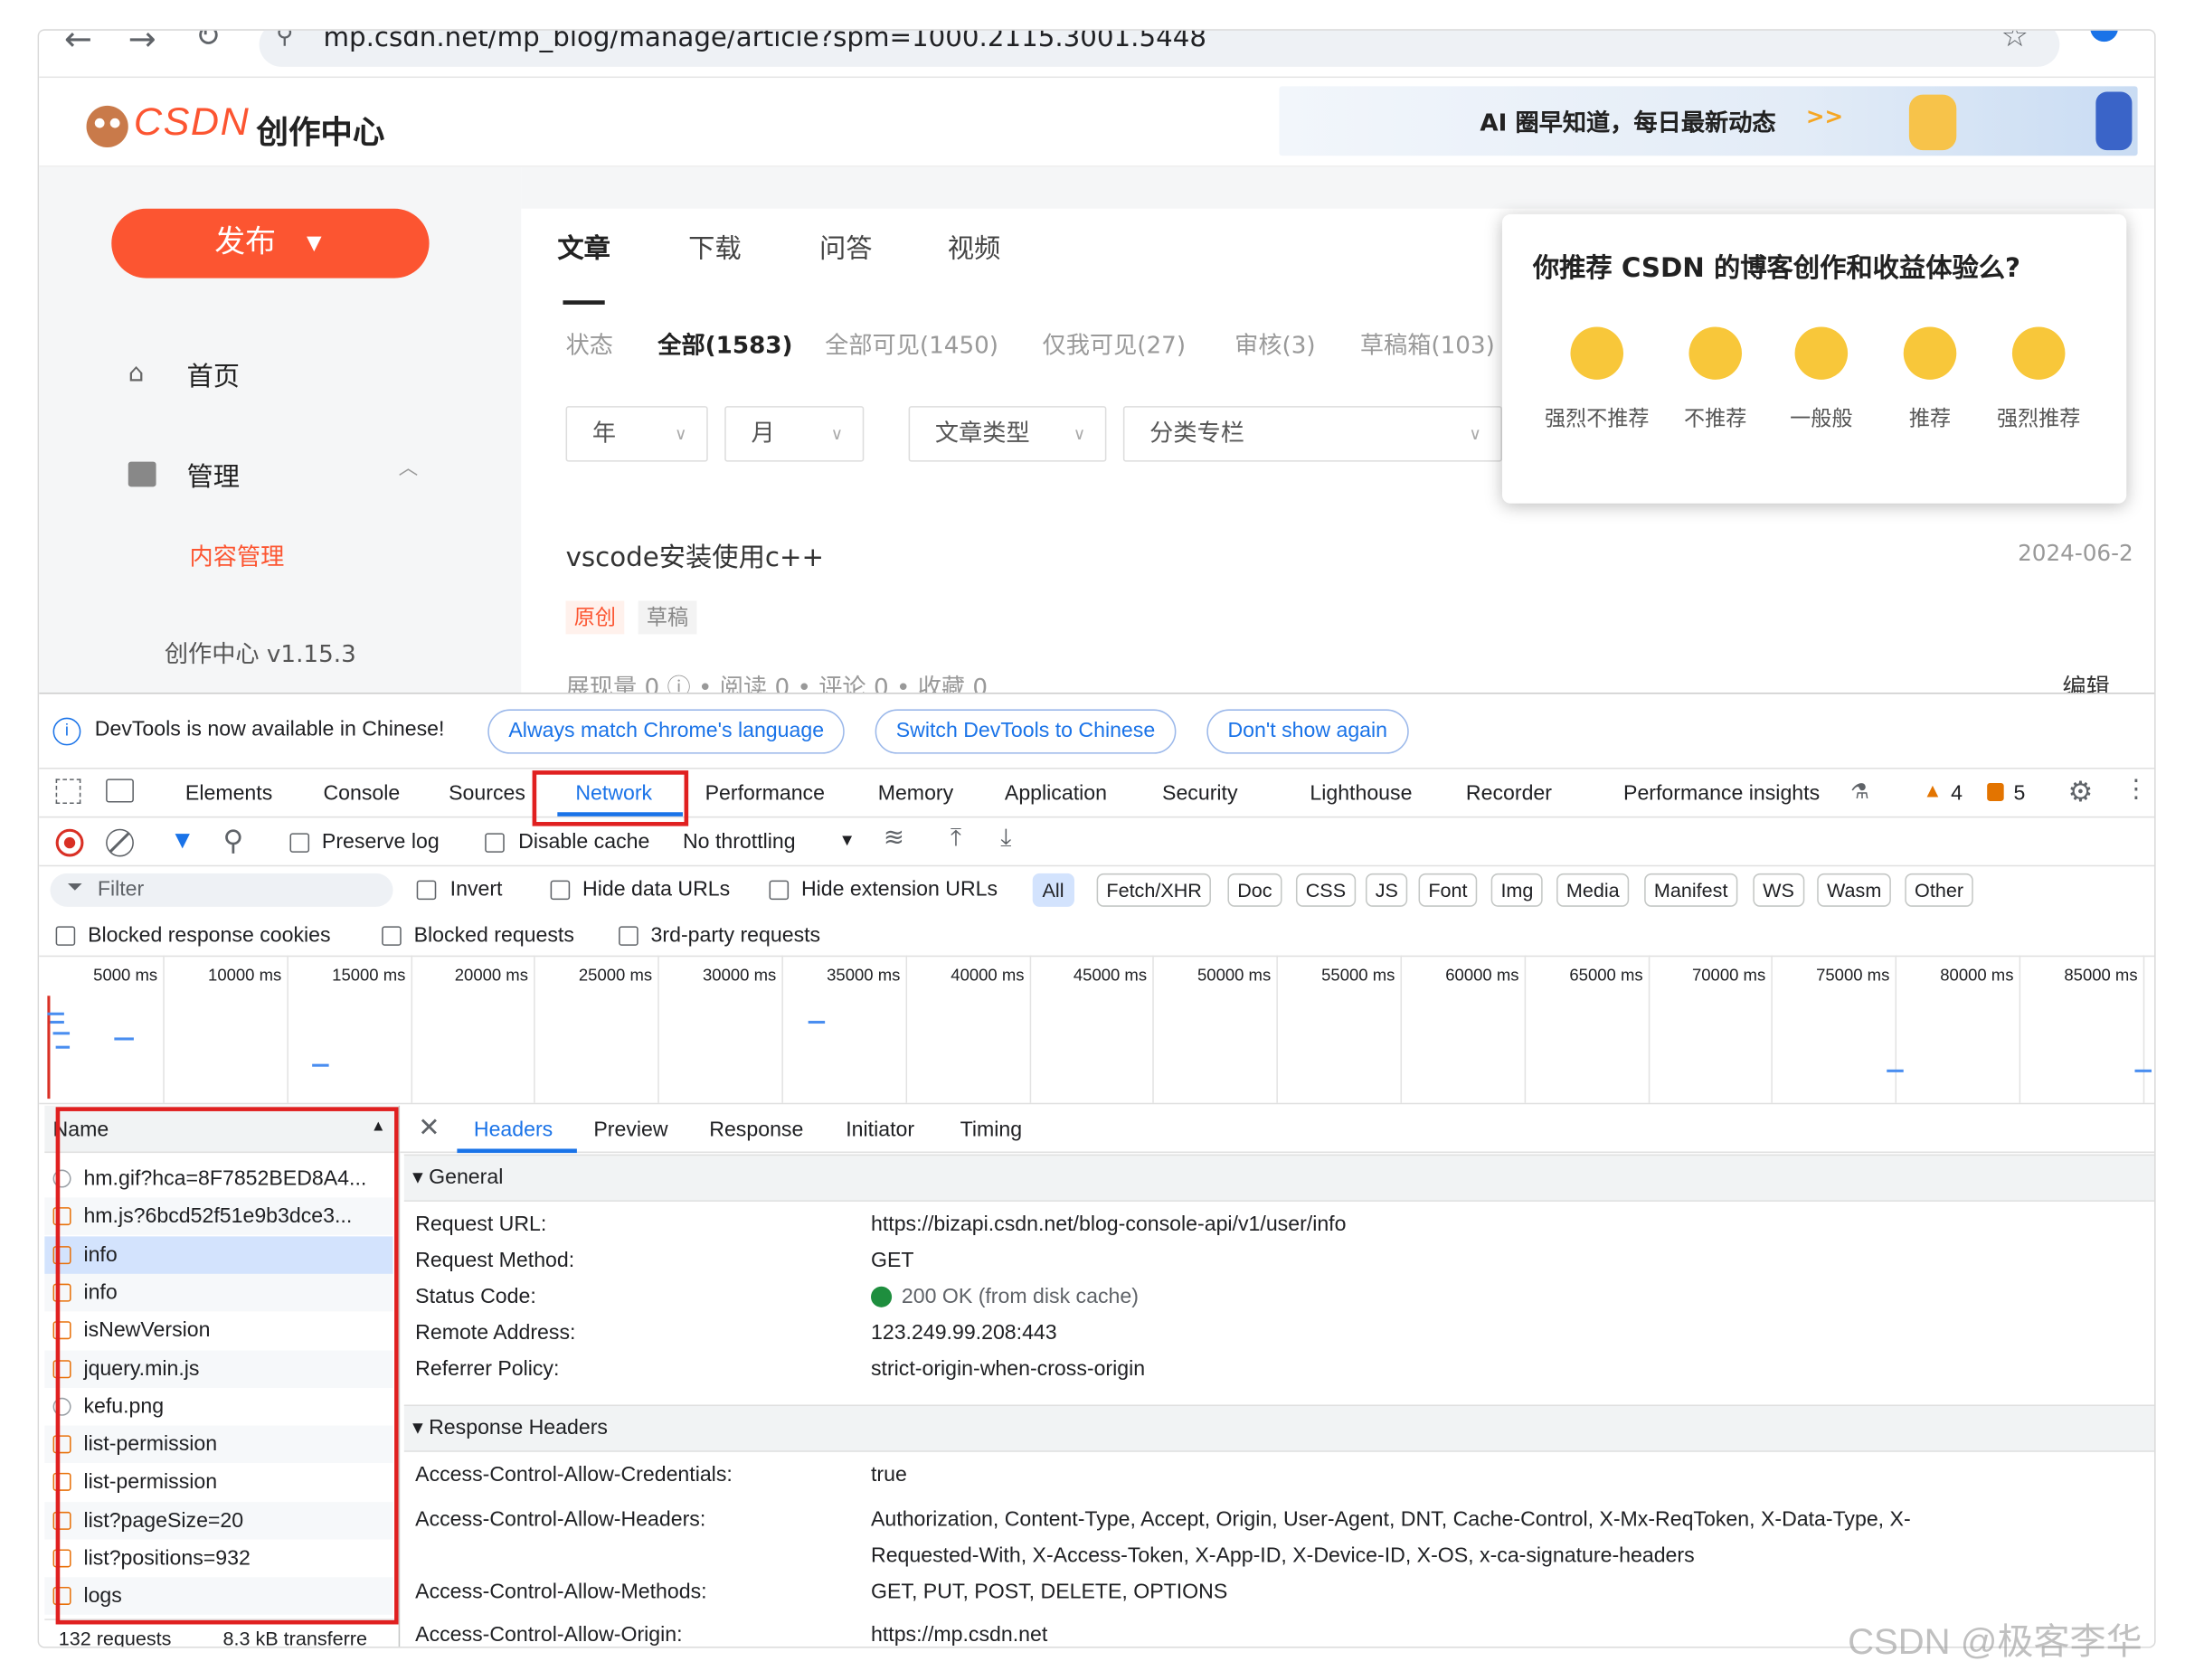 The image size is (2185, 1680). What do you see at coordinates (846, 247) in the screenshot?
I see `tab-qa: 问答` at bounding box center [846, 247].